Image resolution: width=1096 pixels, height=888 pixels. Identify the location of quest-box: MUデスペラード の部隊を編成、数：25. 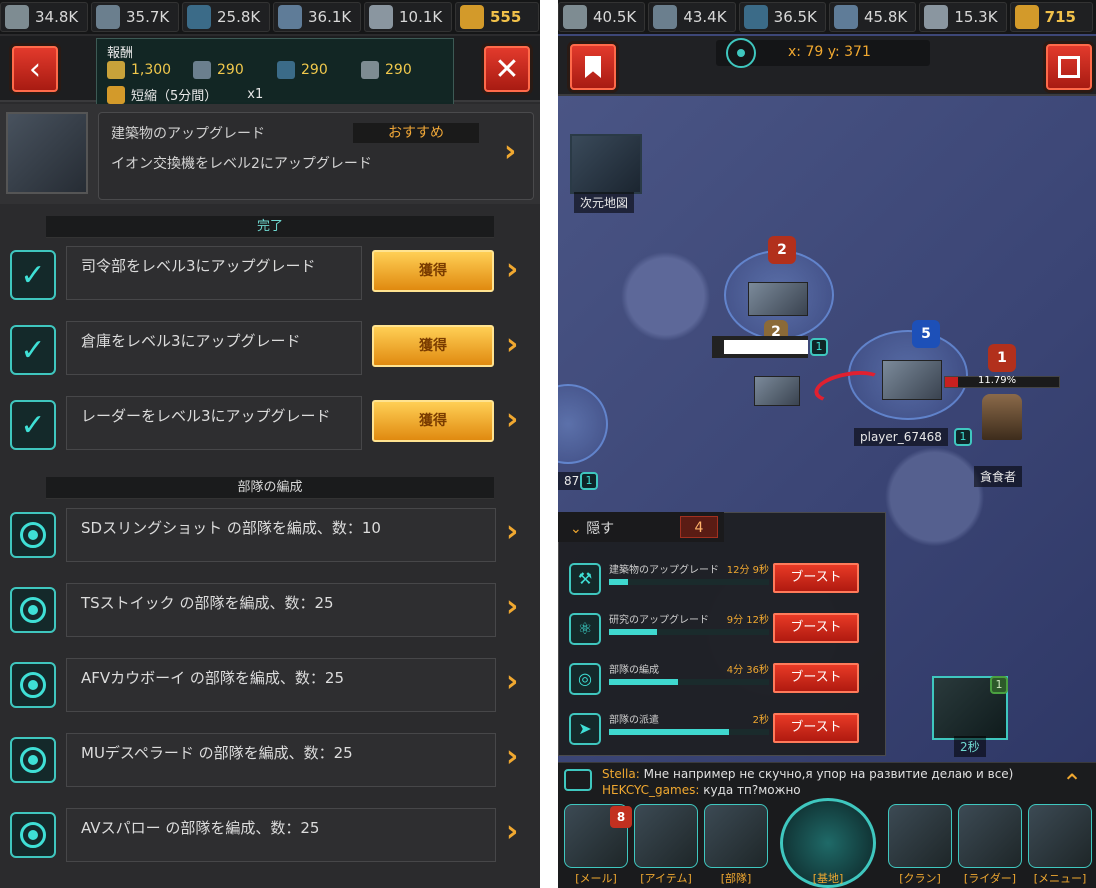
(281, 760).